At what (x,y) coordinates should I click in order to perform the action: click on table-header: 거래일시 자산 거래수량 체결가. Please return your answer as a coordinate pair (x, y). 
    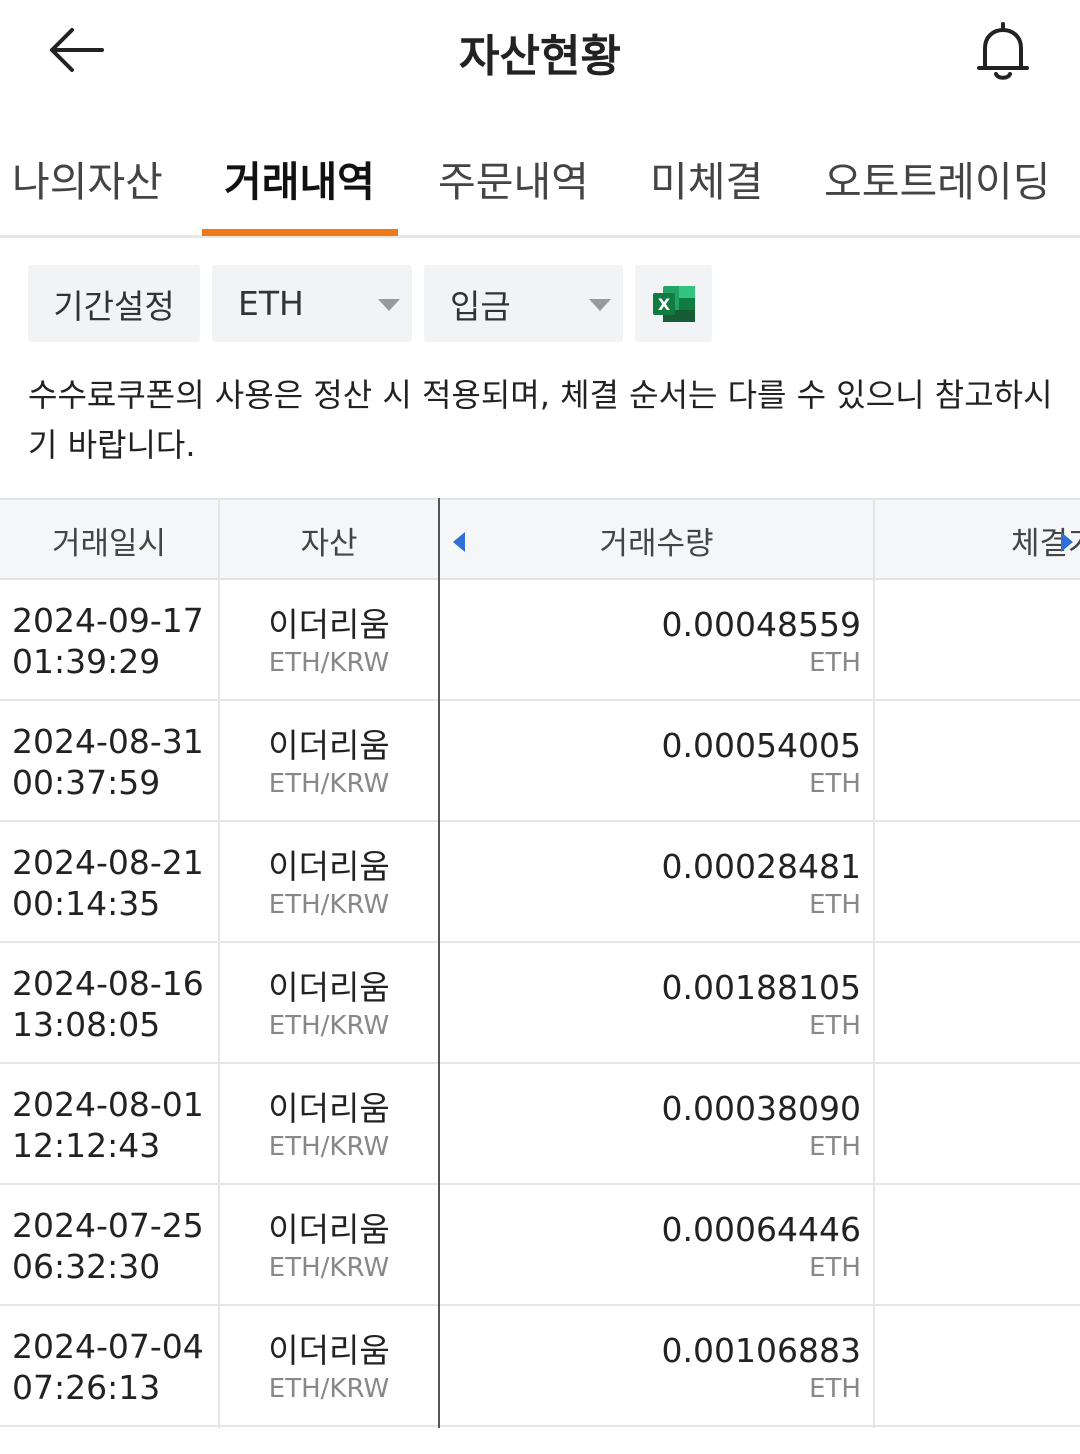
    Looking at the image, I should click on (540, 539).